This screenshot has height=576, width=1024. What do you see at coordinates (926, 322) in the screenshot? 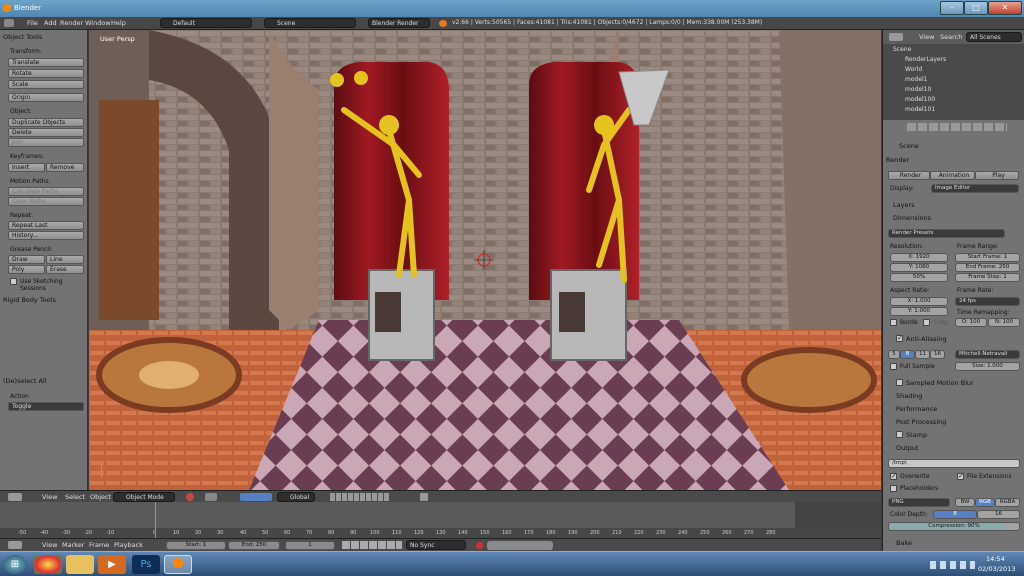
I see `crop-checkbox` at bounding box center [926, 322].